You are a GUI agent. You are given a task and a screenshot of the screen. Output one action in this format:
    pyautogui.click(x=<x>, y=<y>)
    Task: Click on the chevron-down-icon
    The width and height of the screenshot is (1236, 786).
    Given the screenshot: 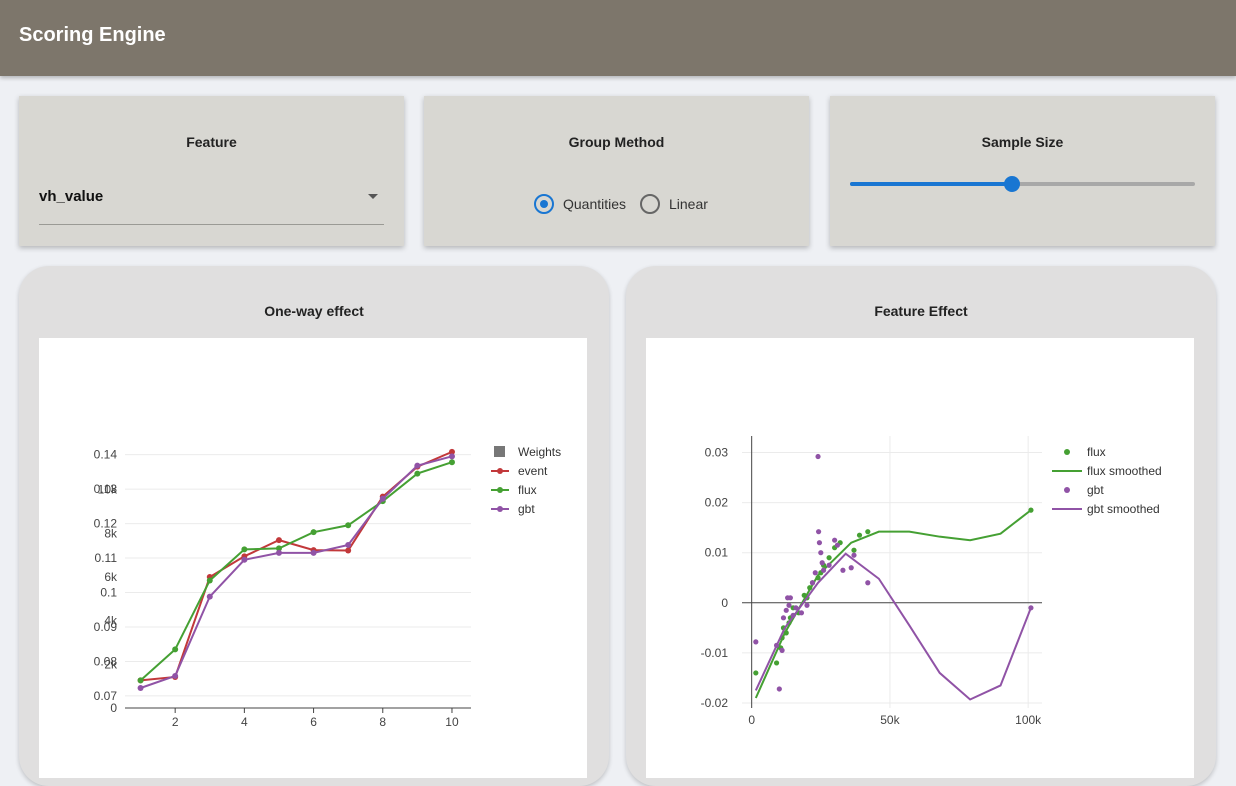 What is the action you would take?
    pyautogui.click(x=373, y=196)
    